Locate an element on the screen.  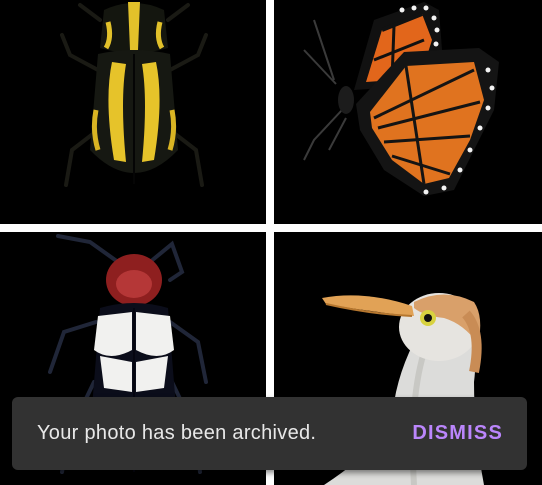
dismiss-button: DISMISS is located at coordinates (457, 433).